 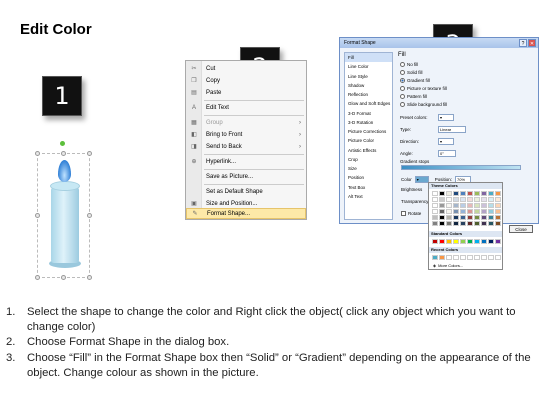 I want to click on category-item: 3-D Format, so click(x=368, y=113).